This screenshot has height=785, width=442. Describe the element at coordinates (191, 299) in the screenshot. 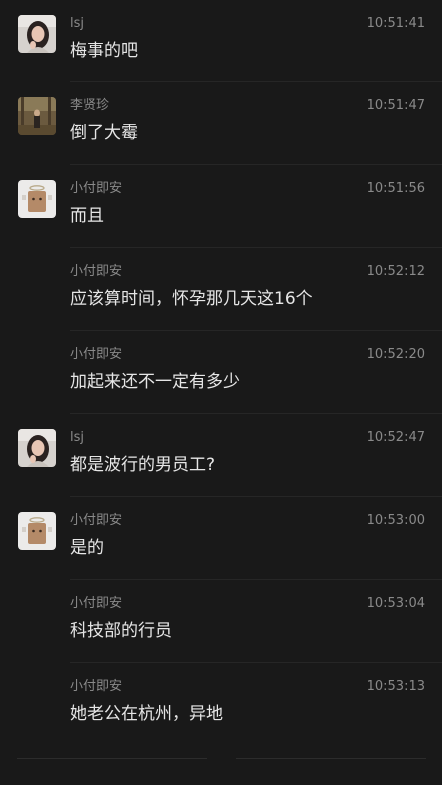

I see `message-text: 应该算时间，怀孕那几天这16个` at that location.